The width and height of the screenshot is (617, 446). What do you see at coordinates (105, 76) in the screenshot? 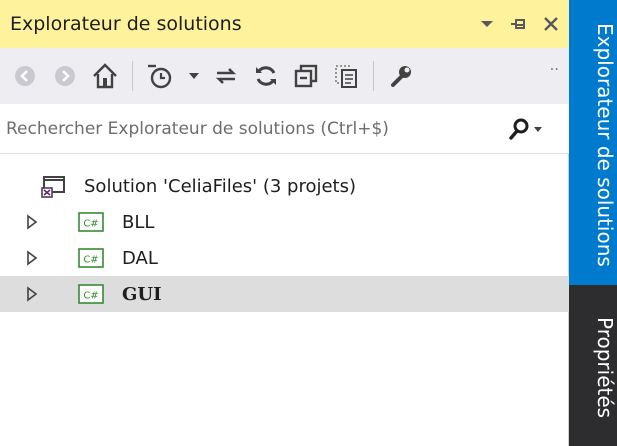
I see `home-icon` at bounding box center [105, 76].